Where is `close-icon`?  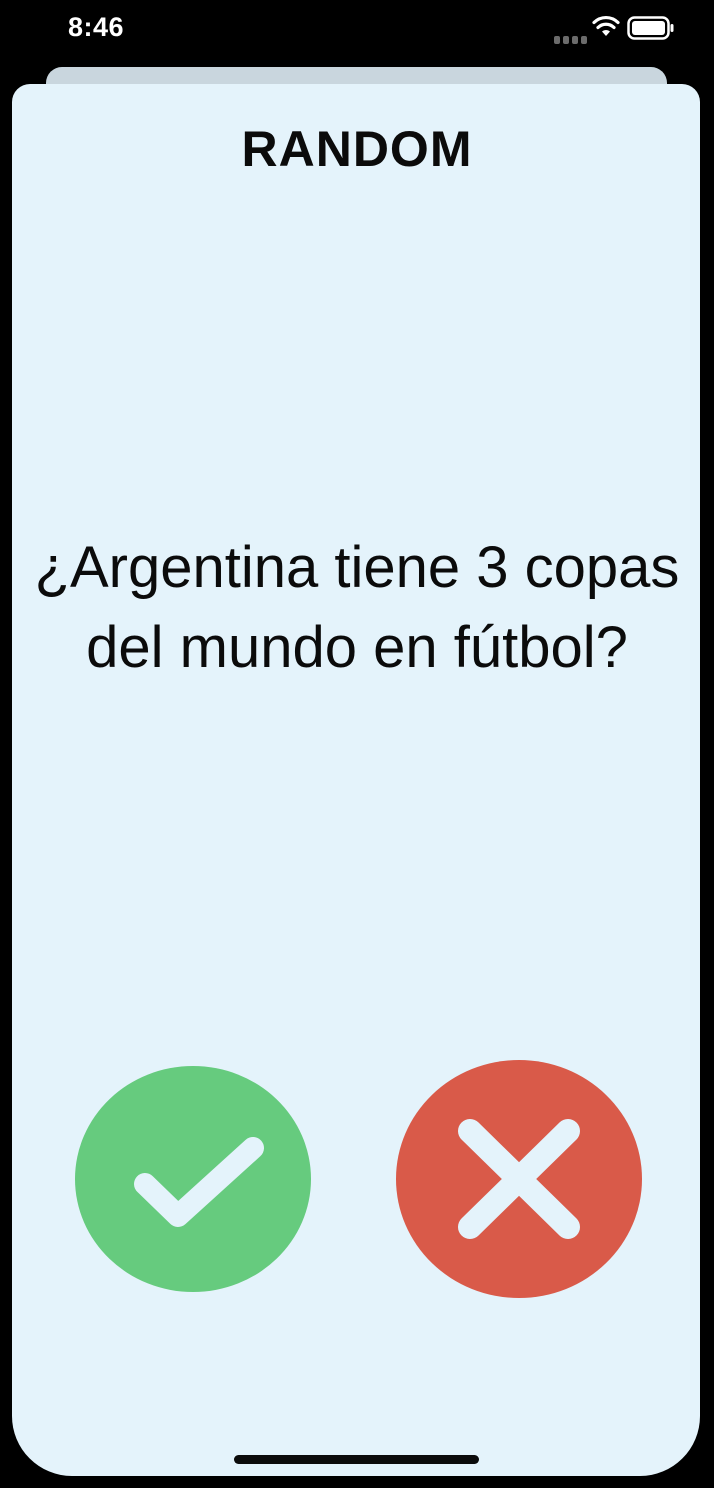
close-icon is located at coordinates (519, 1179).